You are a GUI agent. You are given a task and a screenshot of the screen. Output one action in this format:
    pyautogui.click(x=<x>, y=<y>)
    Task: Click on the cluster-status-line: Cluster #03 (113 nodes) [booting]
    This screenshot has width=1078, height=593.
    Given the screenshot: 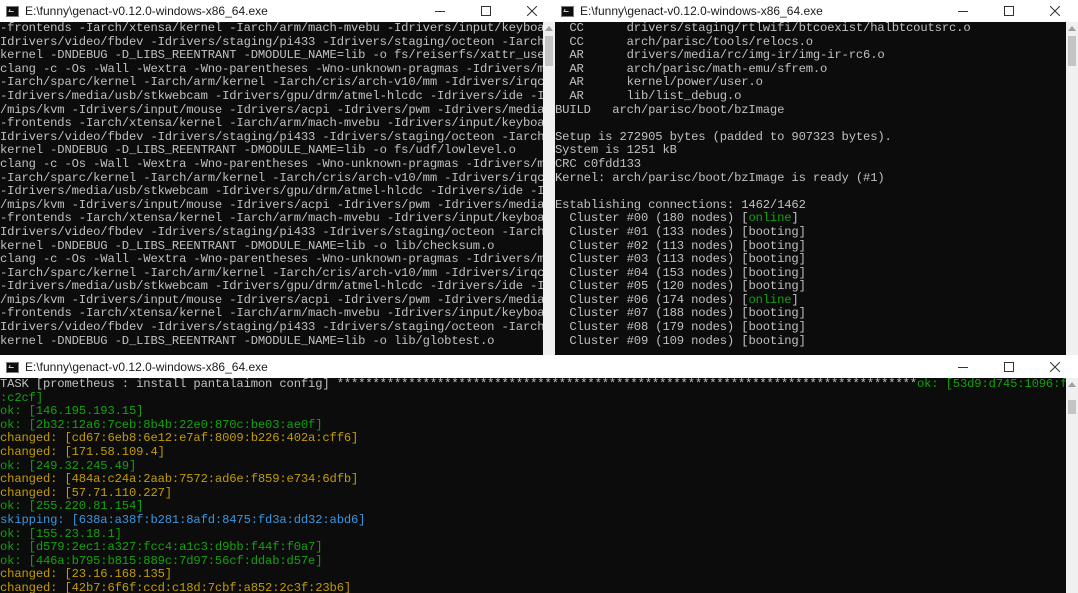 What is the action you would take?
    pyautogui.click(x=810, y=259)
    